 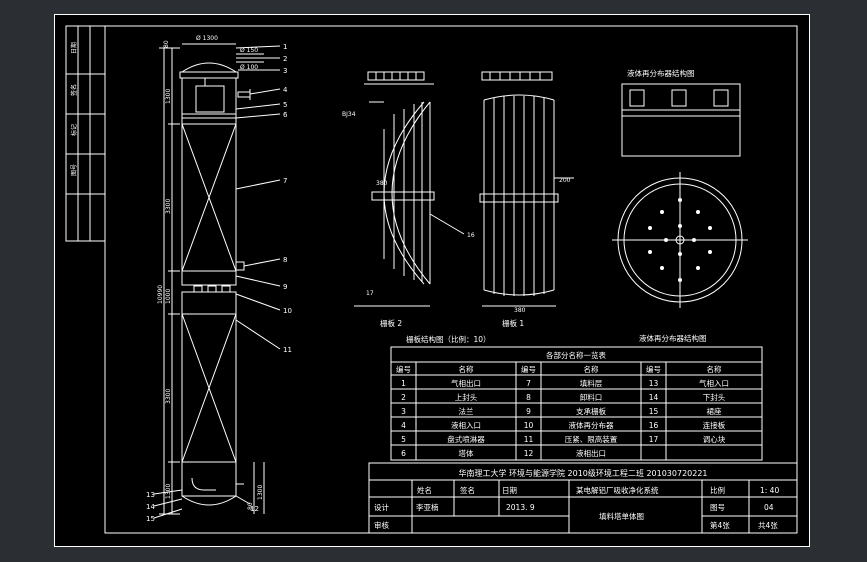 I want to click on table-cell: 13, so click(x=654, y=383).